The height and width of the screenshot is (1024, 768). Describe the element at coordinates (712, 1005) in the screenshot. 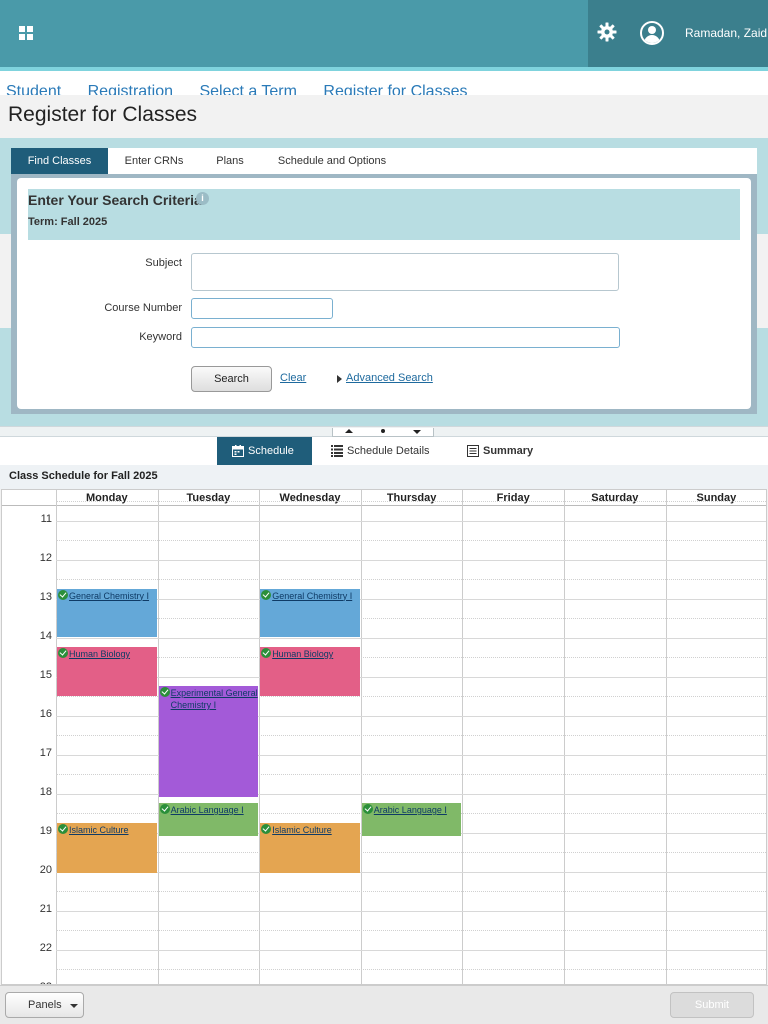

I see `submit-button: Submit` at that location.